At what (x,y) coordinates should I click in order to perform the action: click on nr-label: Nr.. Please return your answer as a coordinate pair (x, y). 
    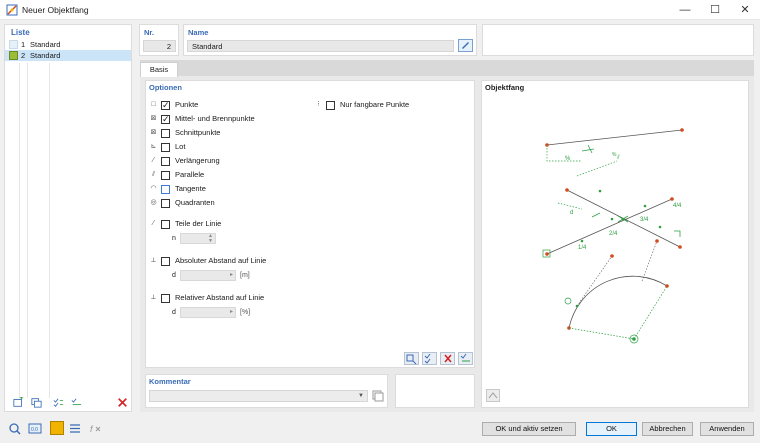
    Looking at the image, I should click on (149, 32).